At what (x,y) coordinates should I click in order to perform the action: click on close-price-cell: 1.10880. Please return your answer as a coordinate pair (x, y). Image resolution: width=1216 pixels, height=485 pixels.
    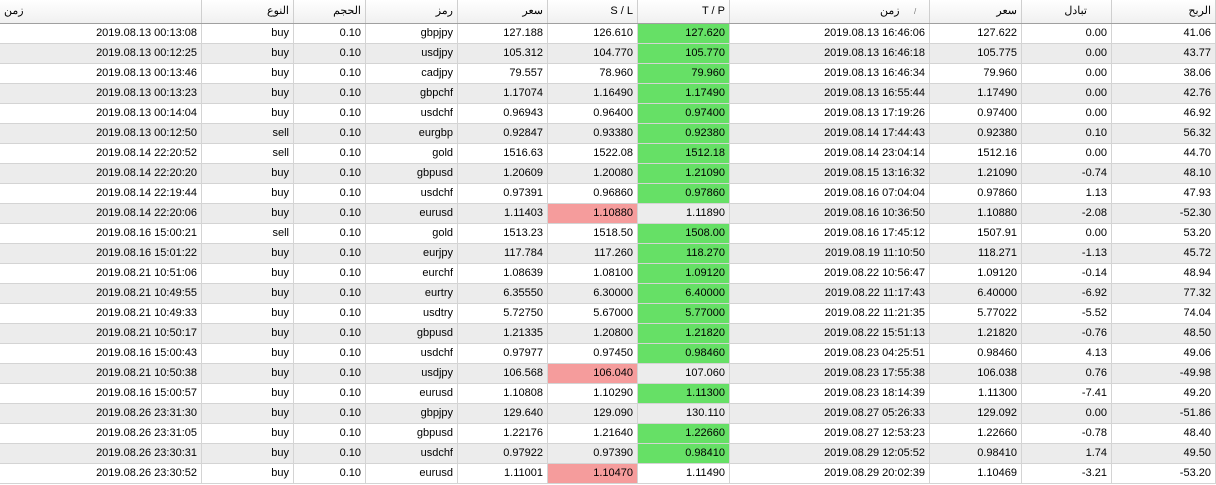
    Looking at the image, I should click on (976, 213).